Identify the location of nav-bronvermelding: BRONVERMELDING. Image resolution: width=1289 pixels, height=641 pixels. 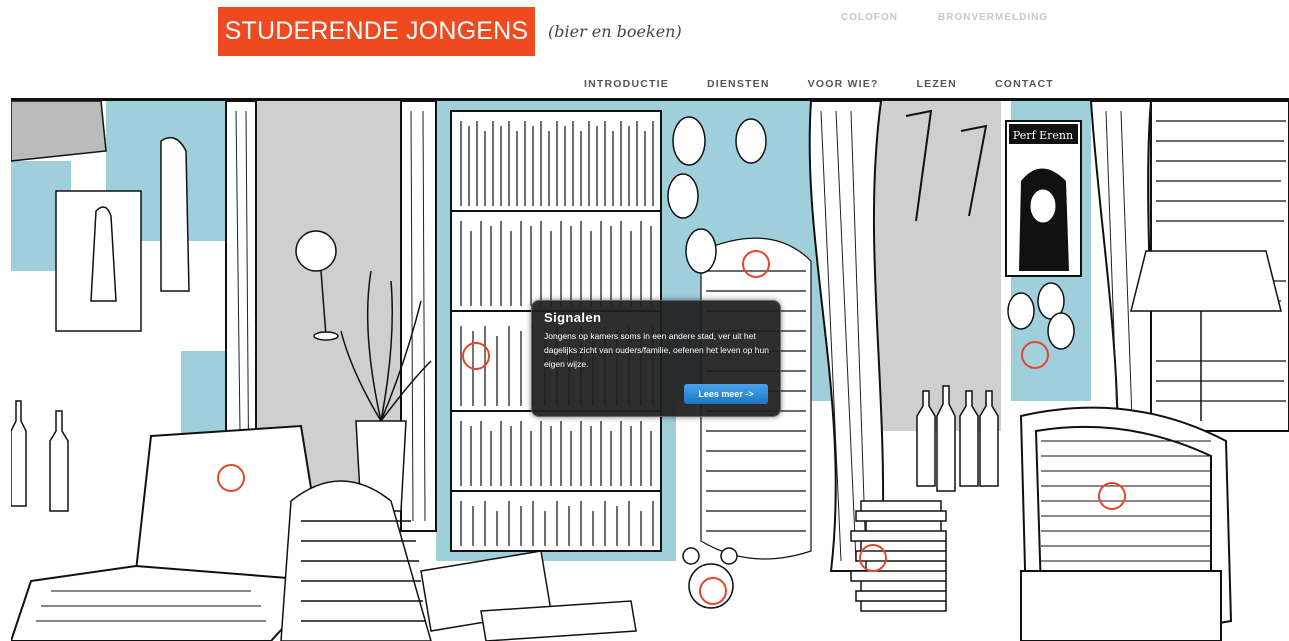
(993, 17).